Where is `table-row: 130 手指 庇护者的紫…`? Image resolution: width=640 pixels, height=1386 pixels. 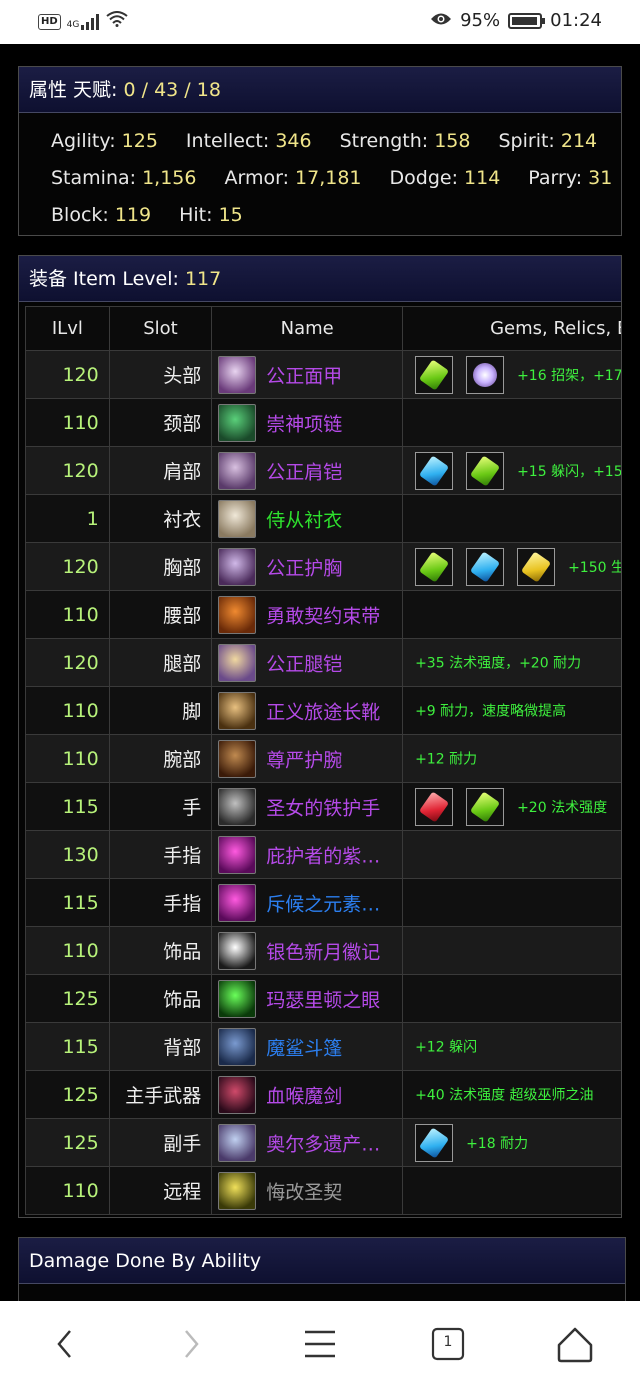
table-row: 130 手指 庇护者的紫… is located at coordinates (323, 854).